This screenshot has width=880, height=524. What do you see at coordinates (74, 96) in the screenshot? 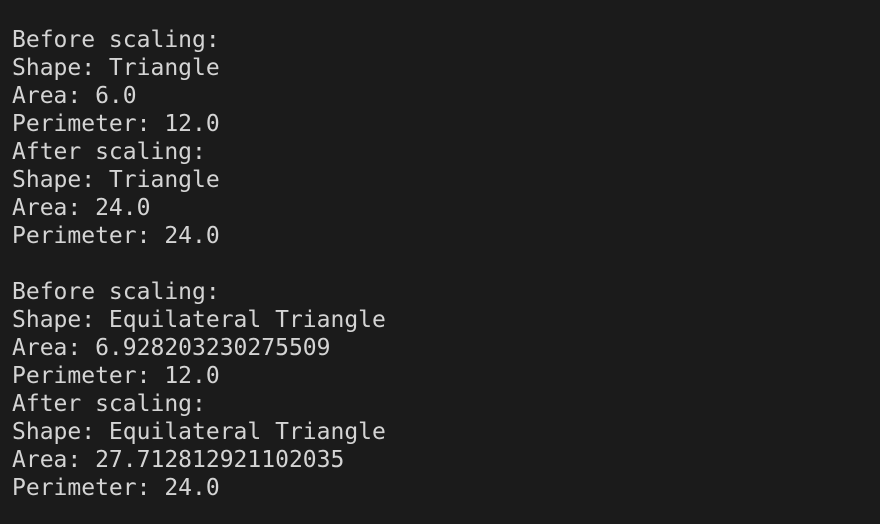
I see `area-line: Area: 6.0` at bounding box center [74, 96].